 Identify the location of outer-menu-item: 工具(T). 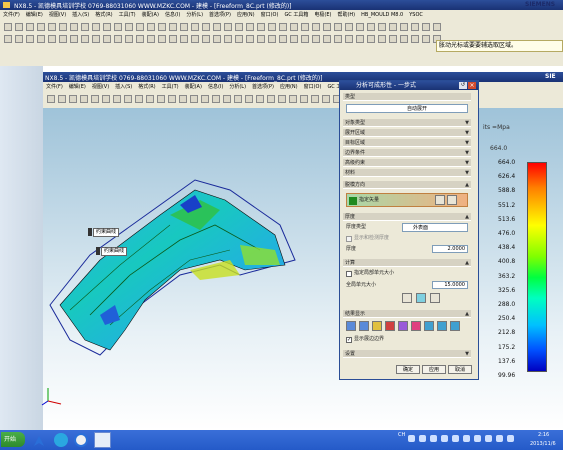
(127, 15).